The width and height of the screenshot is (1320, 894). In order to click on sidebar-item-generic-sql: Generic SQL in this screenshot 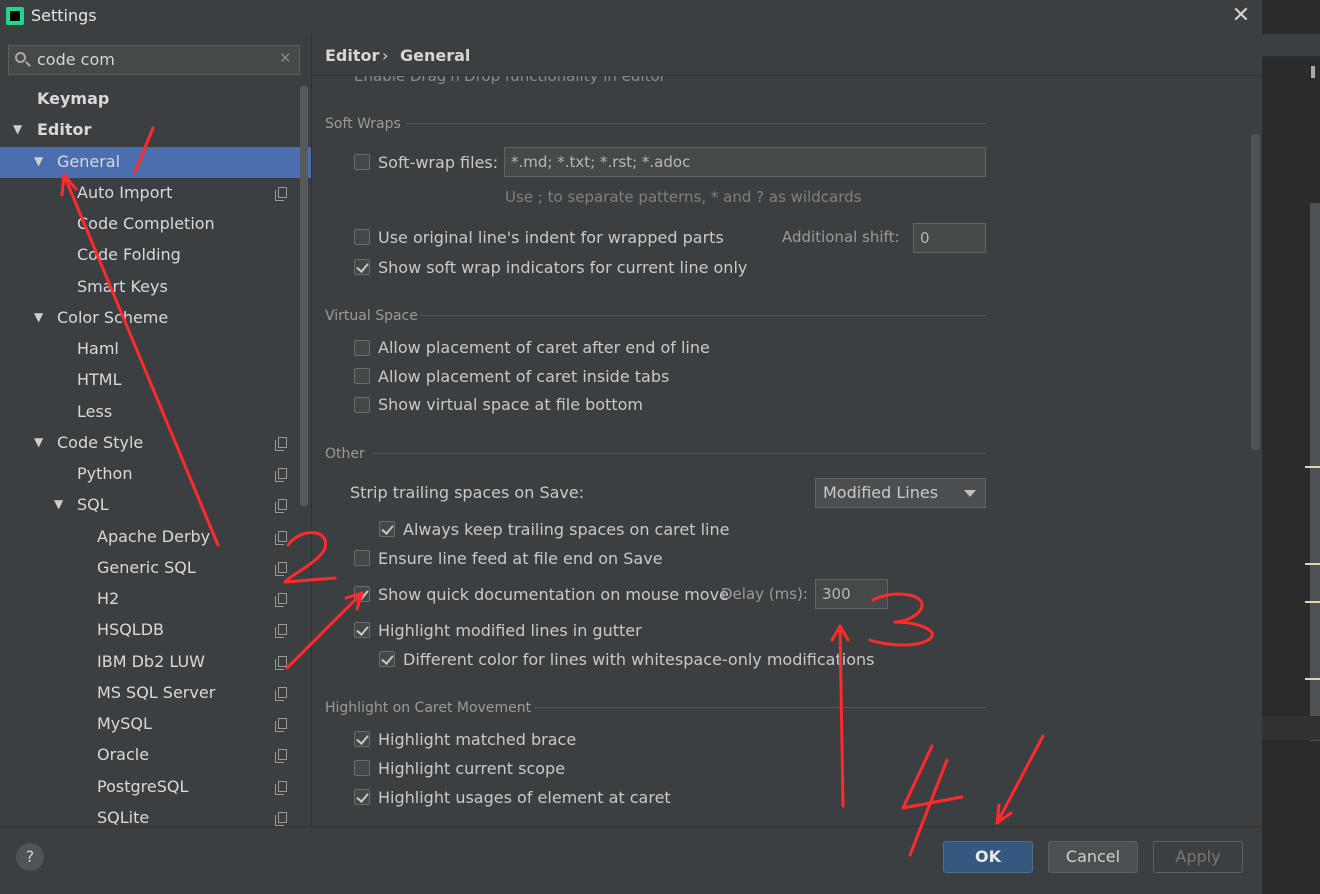, I will do `click(155, 568)`.